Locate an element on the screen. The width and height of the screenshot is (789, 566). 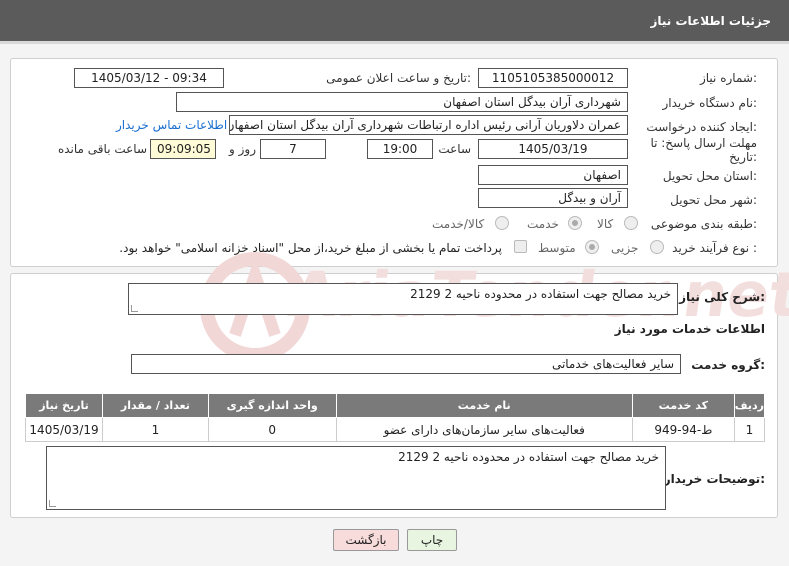
process-label: نوع فرآیند خرید : is located at coordinates (714, 248).